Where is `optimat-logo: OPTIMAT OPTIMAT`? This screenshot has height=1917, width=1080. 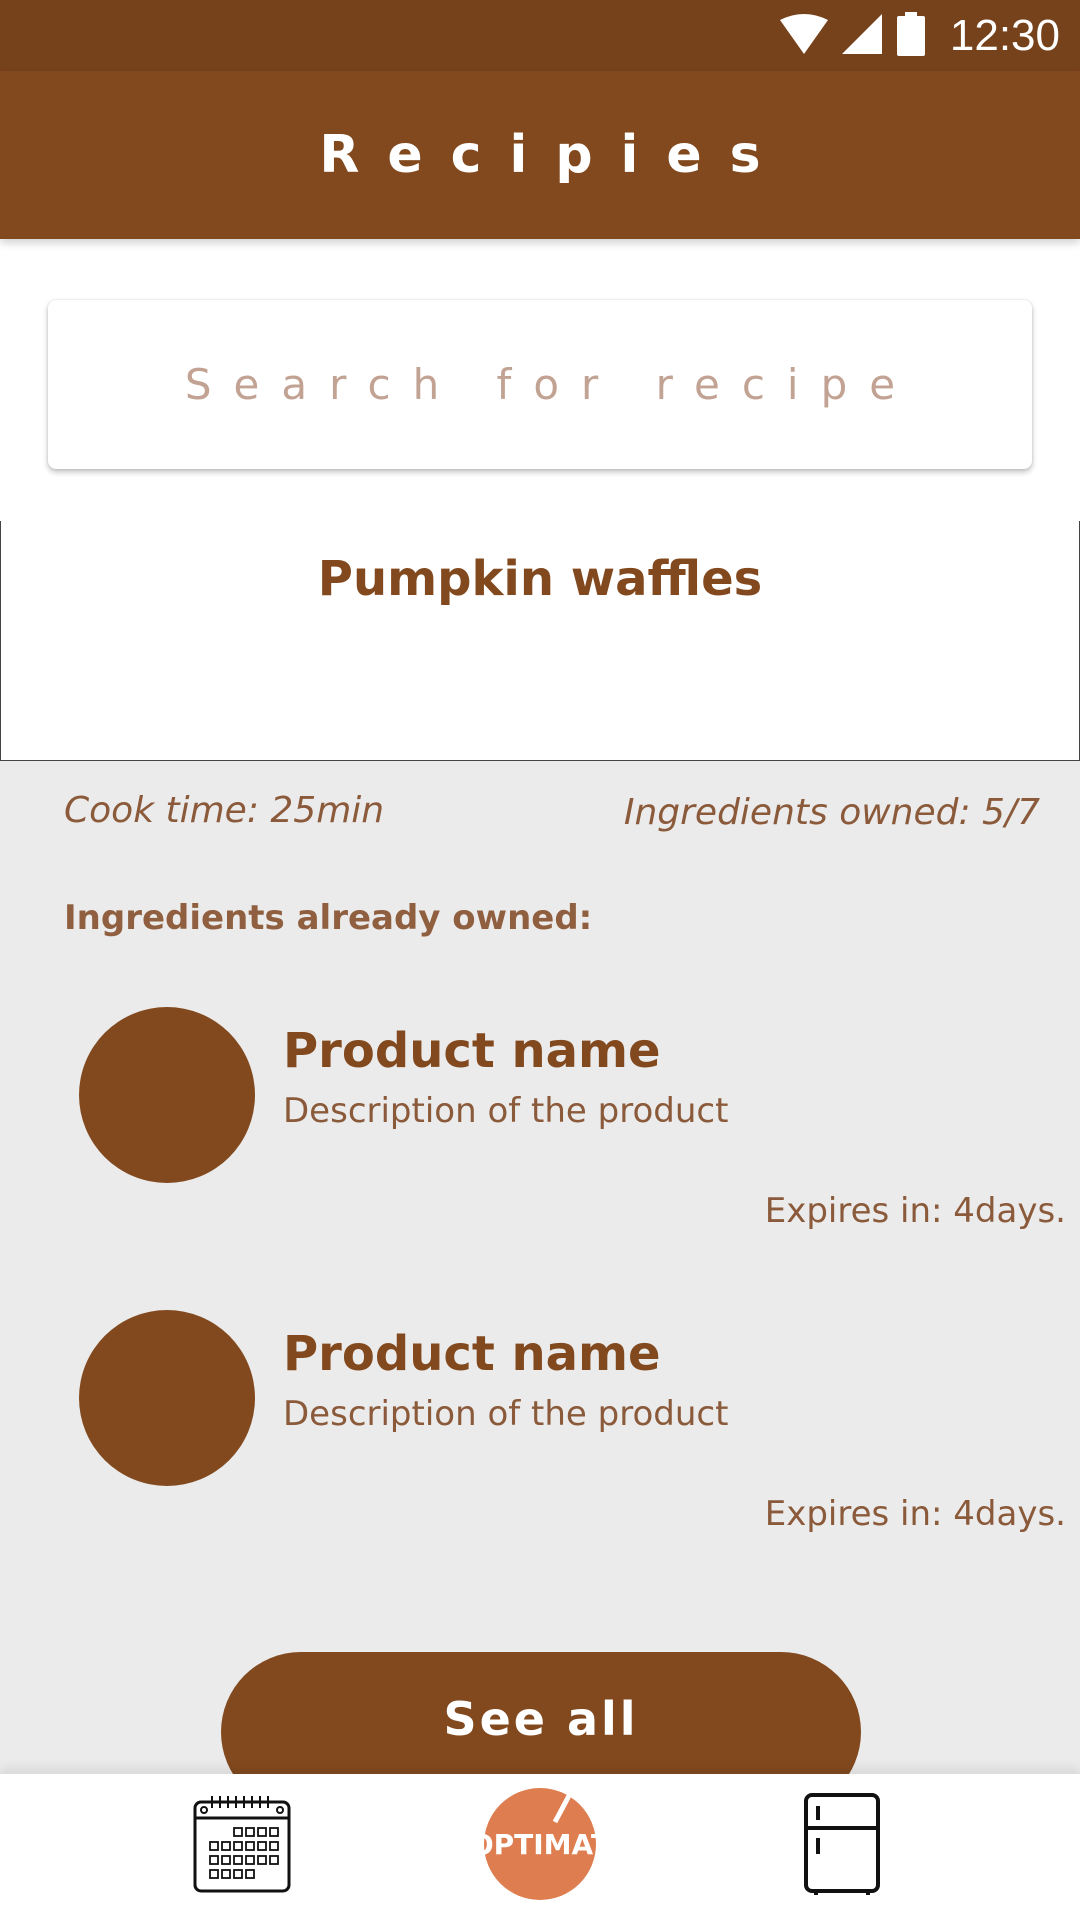
optimat-logo: OPTIMAT OPTIMAT is located at coordinates (540, 1846).